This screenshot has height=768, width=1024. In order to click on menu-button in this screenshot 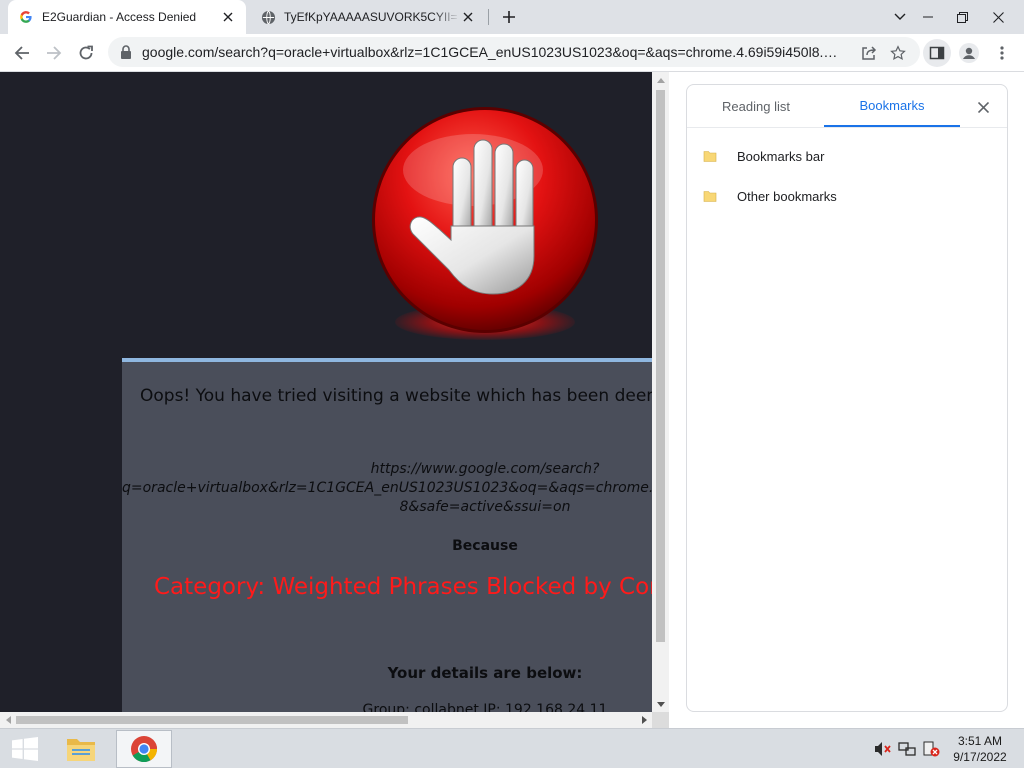, I will do `click(1002, 53)`.